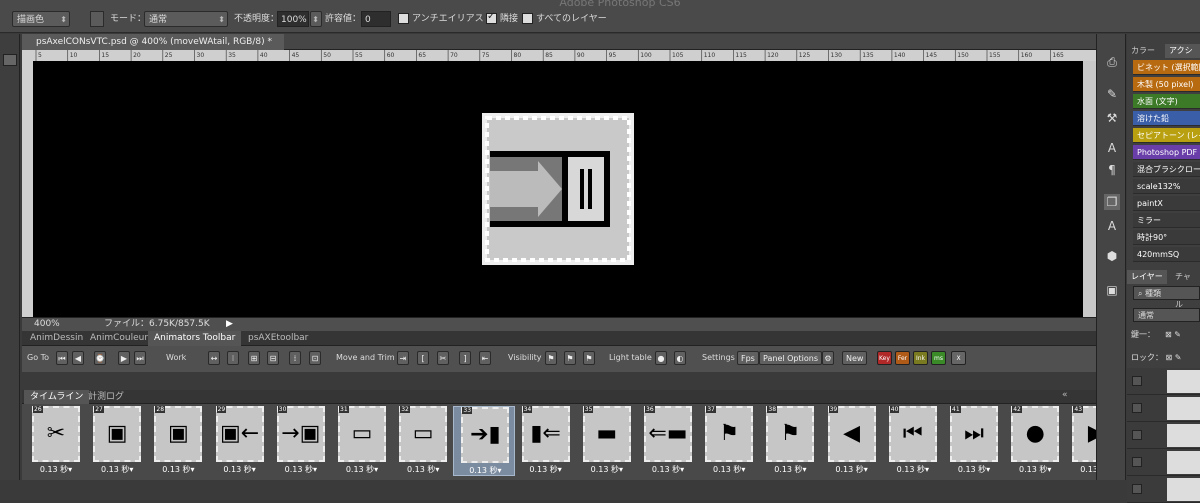  I want to click on work-tool-2-button: ⁝, so click(233, 358).